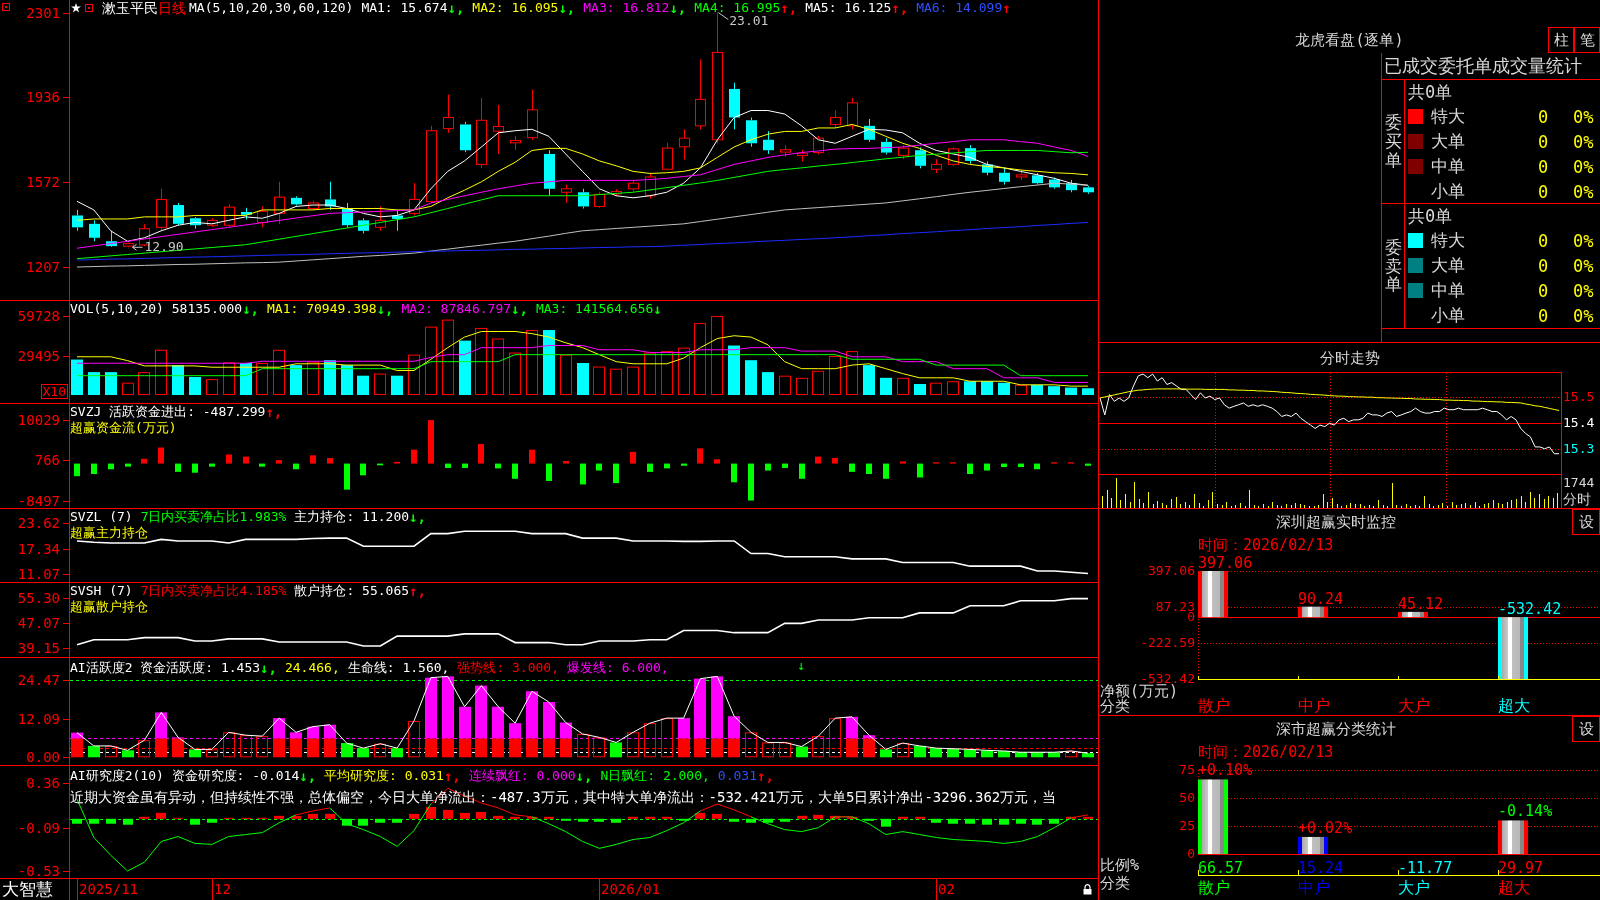  Describe the element at coordinates (352, 517) in the screenshot. I see `legend-label: 主力持仓: 11.200` at that location.